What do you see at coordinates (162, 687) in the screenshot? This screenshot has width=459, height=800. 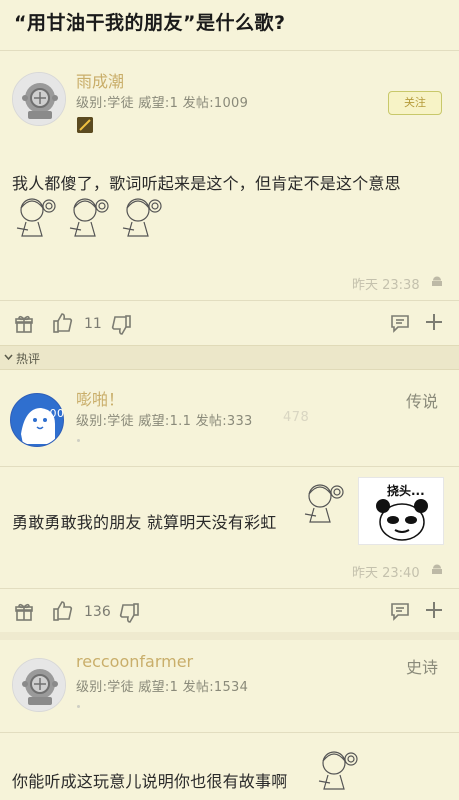 I see `user-meta: 级别:学徒 威望:1 发帖:1534` at bounding box center [162, 687].